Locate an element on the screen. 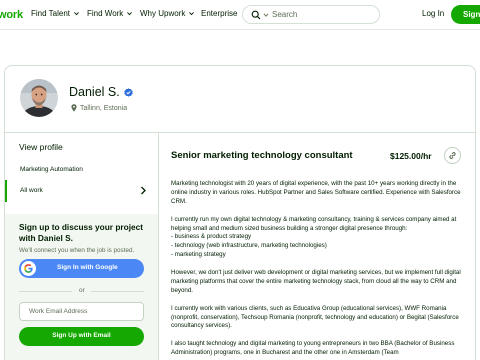  google-signin-button: Sign In with Google is located at coordinates (81, 268).